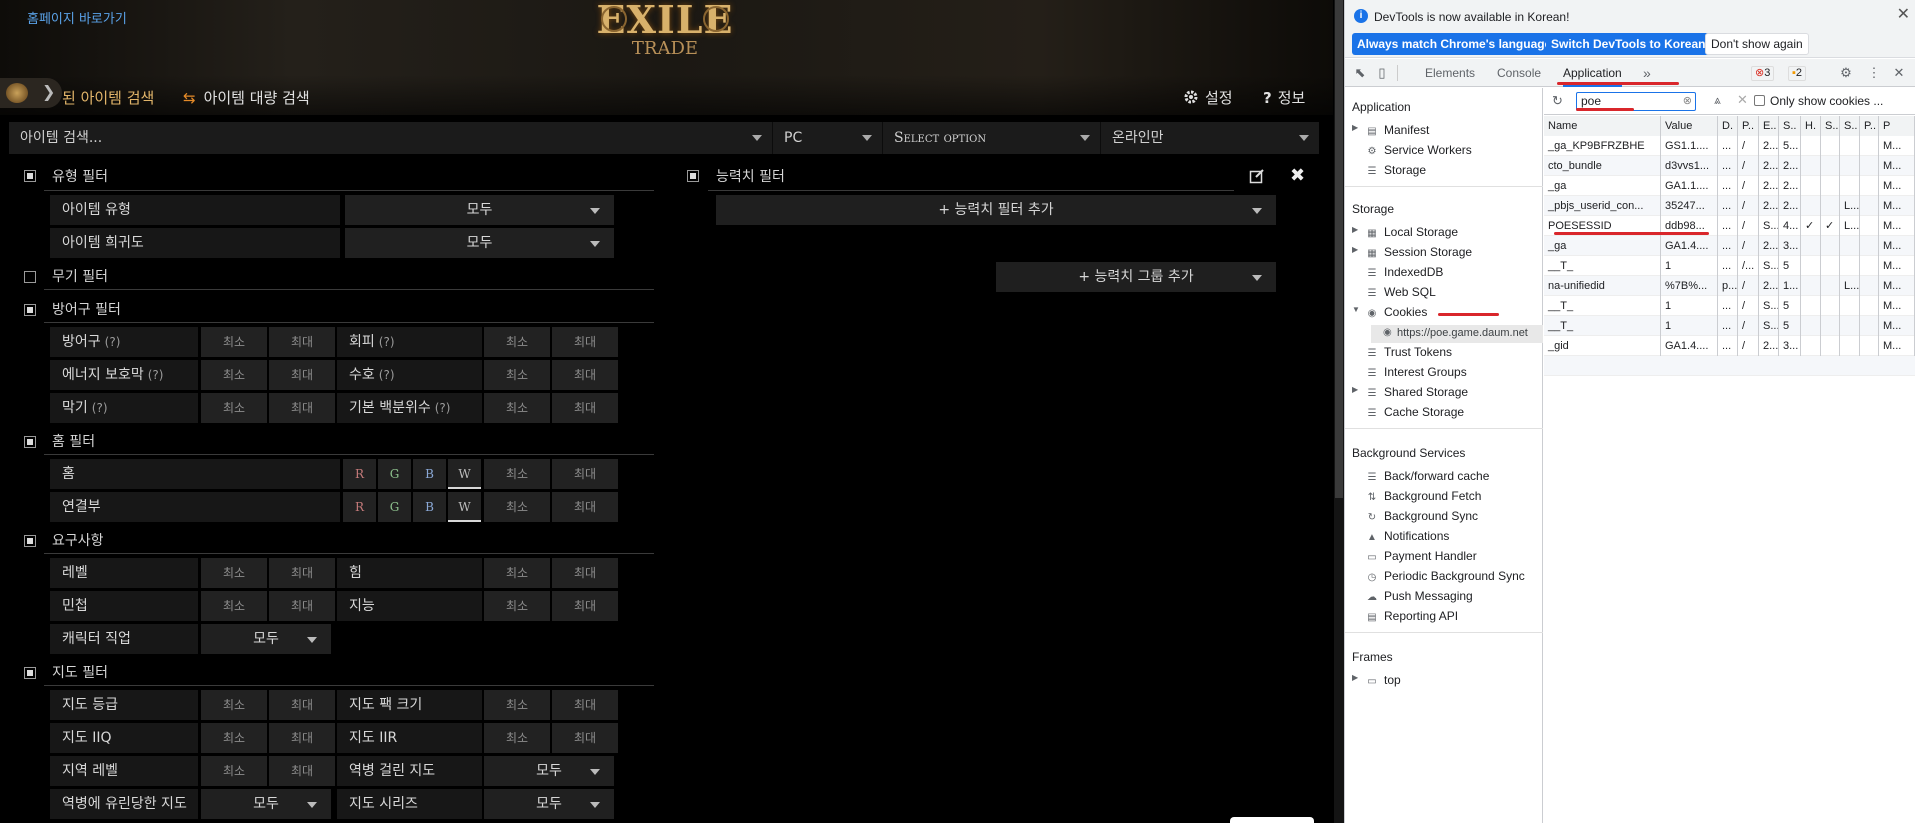  I want to click on sidebar-item-cookie-host: ◉ https://poe.game.daum.net, so click(1457, 334).